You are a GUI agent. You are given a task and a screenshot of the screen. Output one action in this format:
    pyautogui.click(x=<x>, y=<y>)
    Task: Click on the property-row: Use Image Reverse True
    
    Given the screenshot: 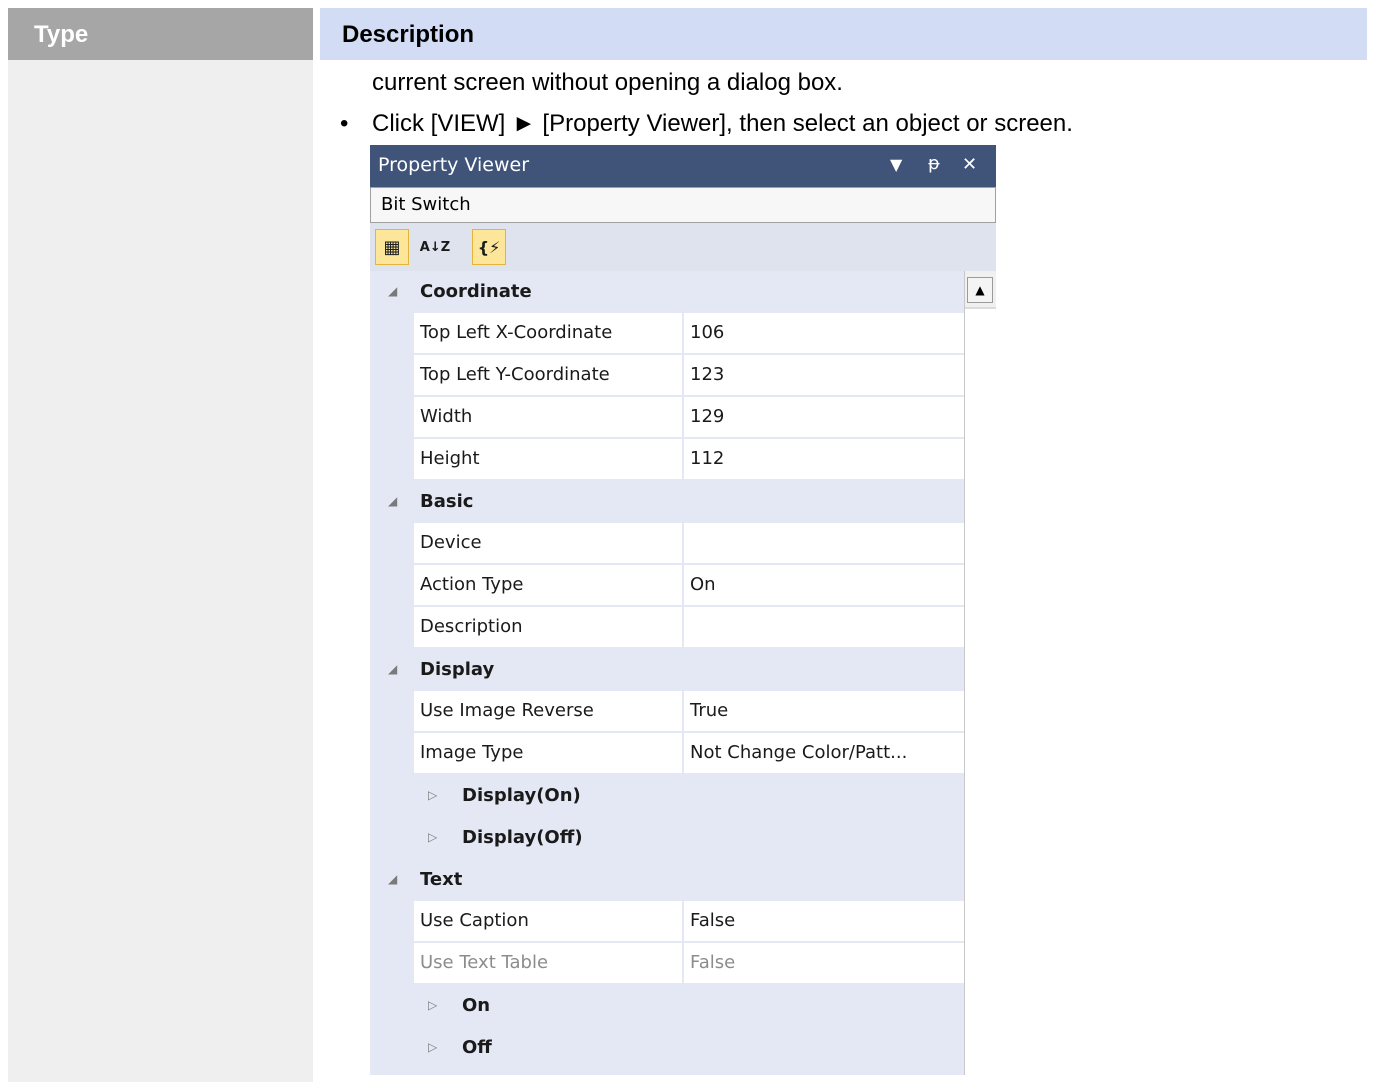 What is the action you would take?
    pyautogui.click(x=667, y=712)
    